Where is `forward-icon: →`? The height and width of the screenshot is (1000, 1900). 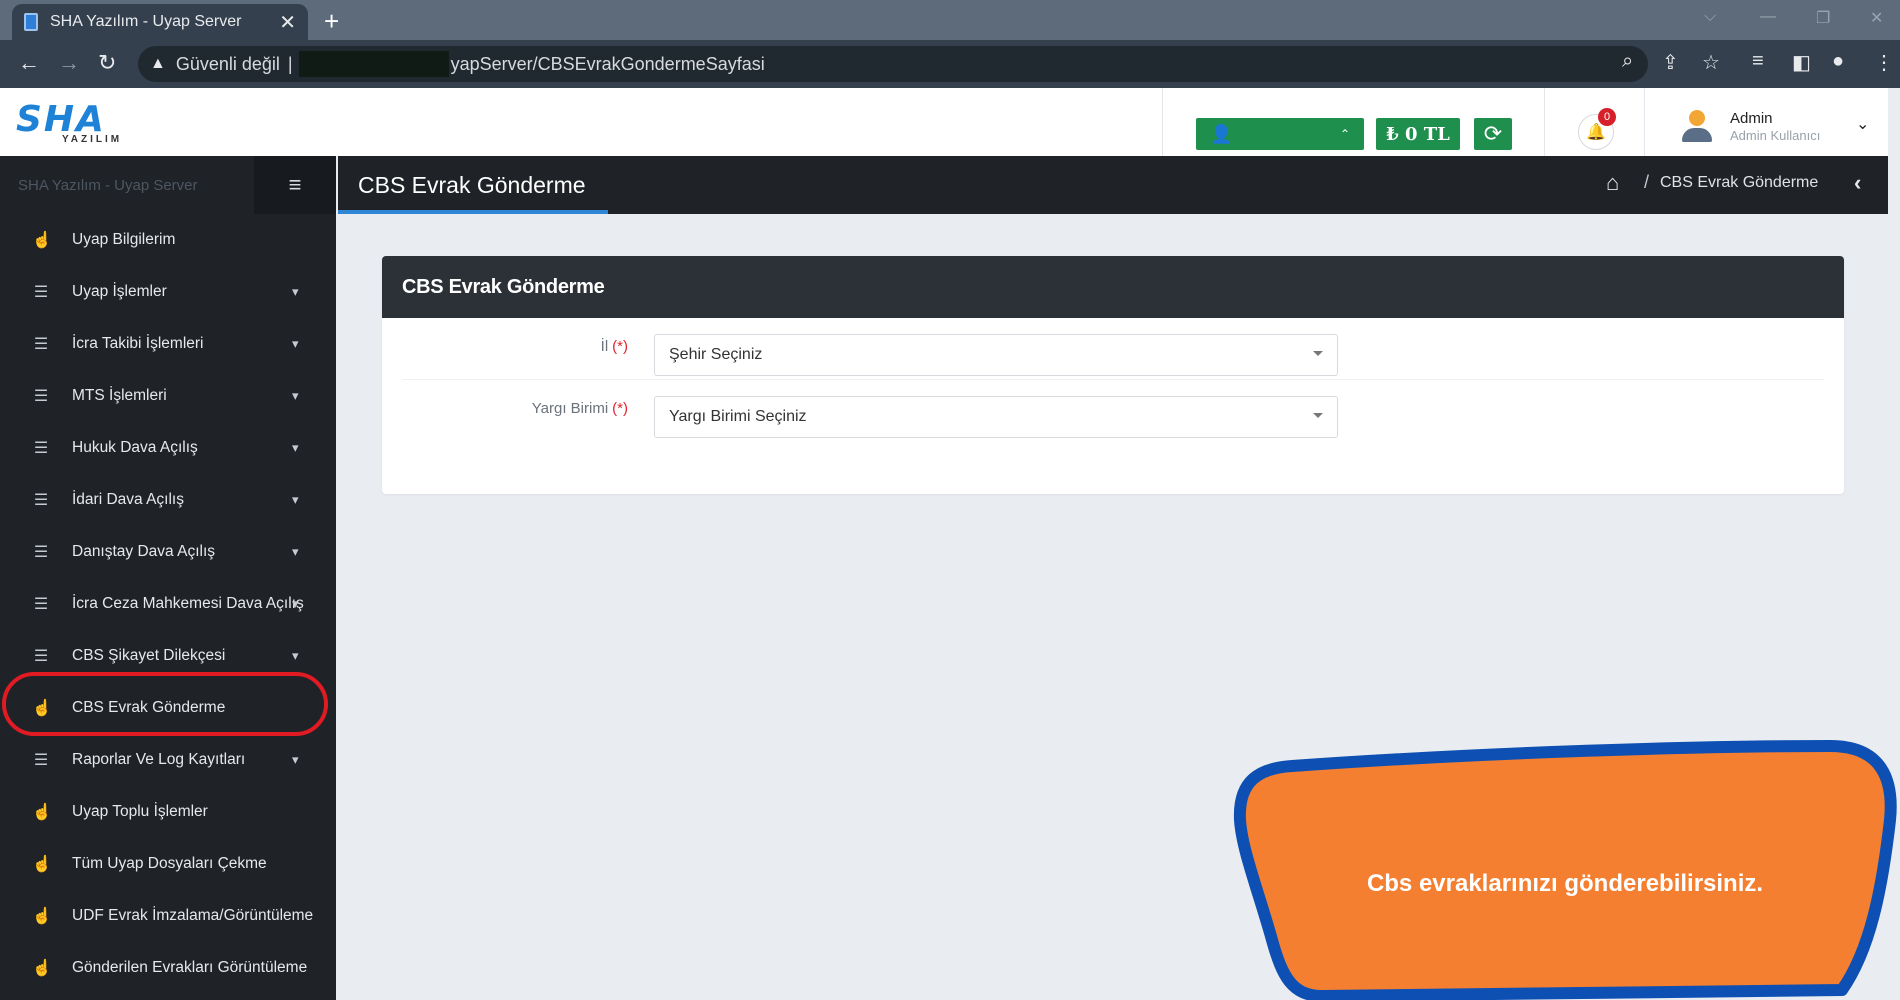 forward-icon: → is located at coordinates (69, 63).